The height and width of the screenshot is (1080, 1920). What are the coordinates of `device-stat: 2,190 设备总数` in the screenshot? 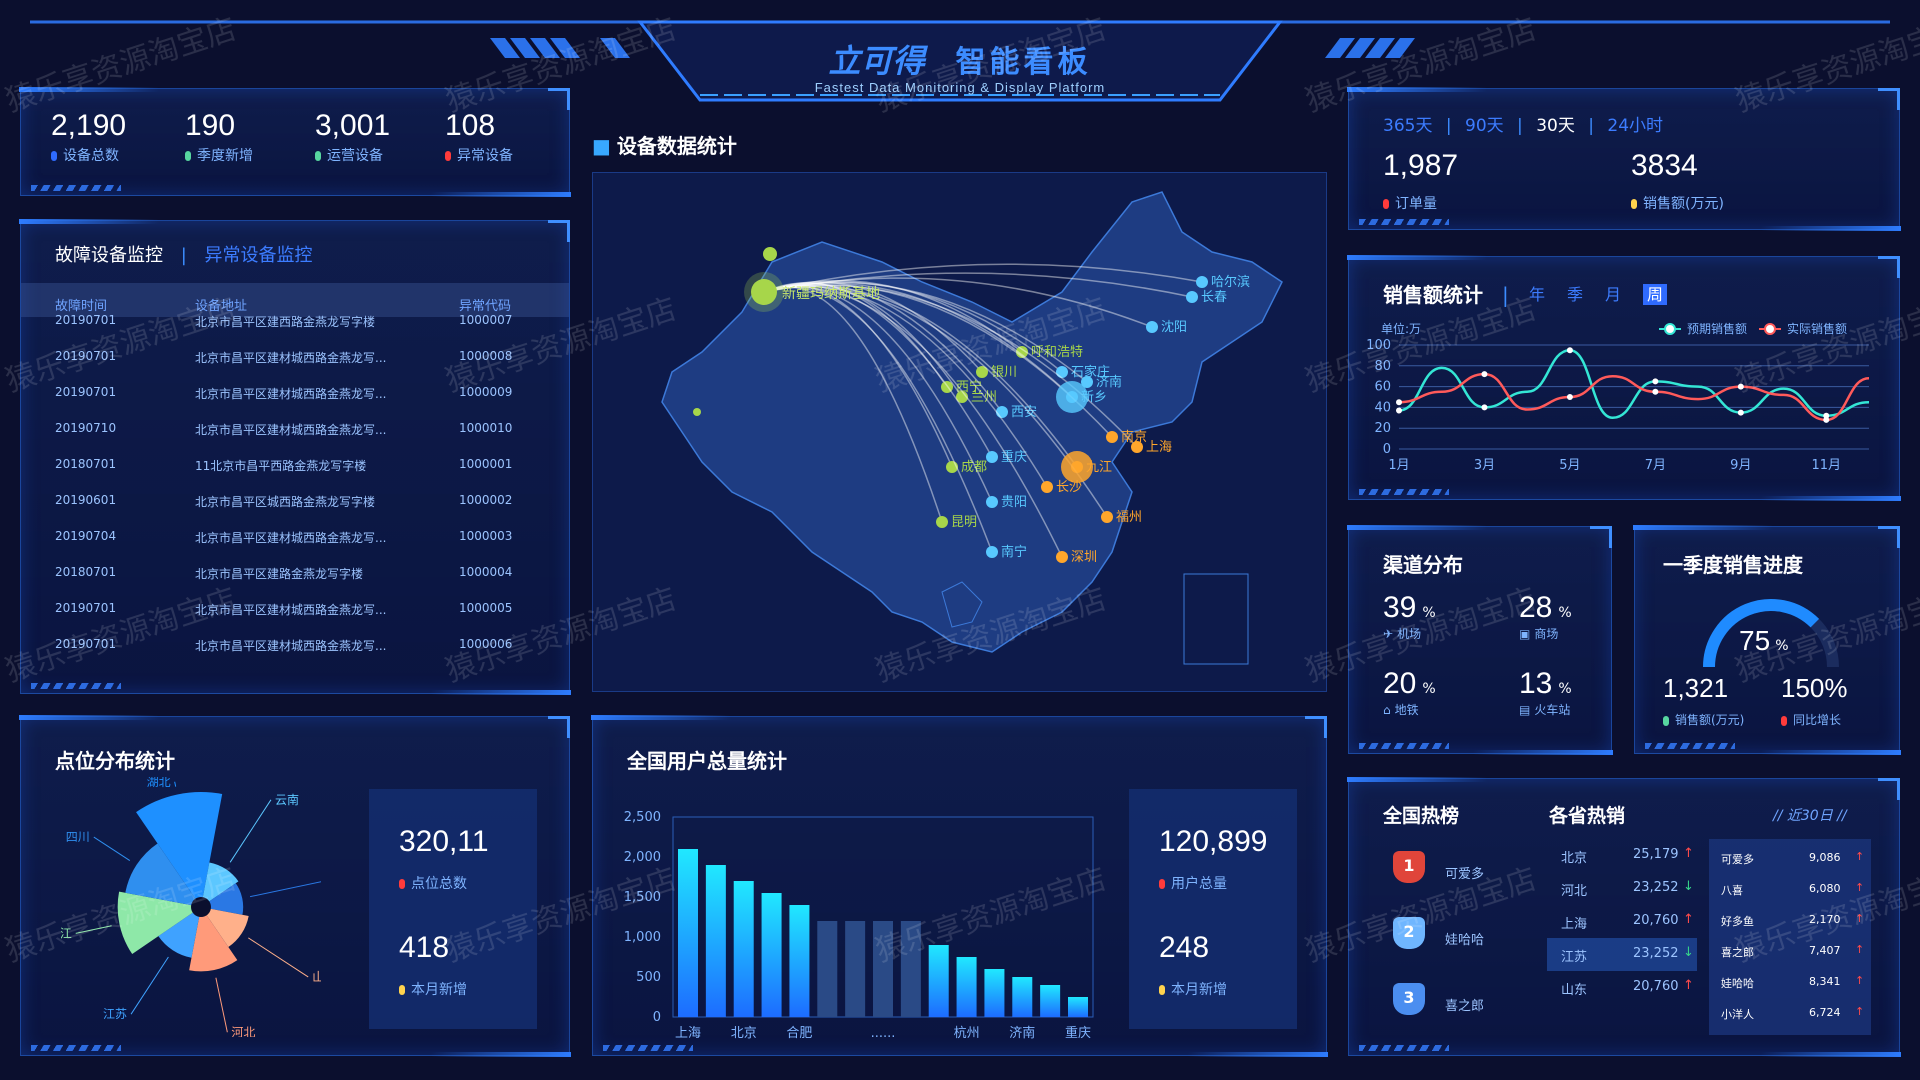 It's located at (116, 137).